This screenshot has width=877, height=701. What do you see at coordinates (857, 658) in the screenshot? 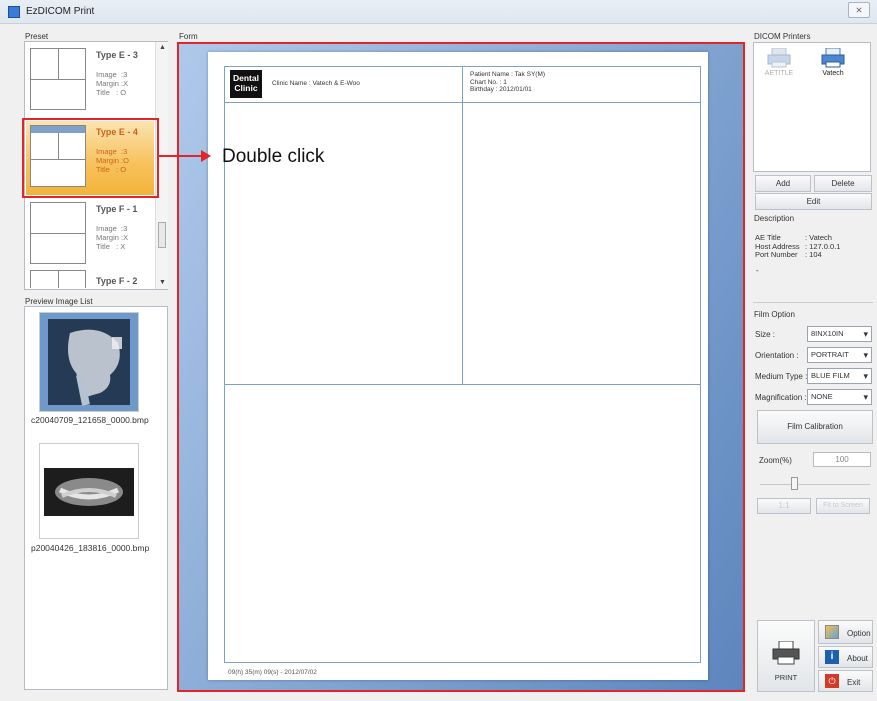
I see `about-label: About` at bounding box center [857, 658].